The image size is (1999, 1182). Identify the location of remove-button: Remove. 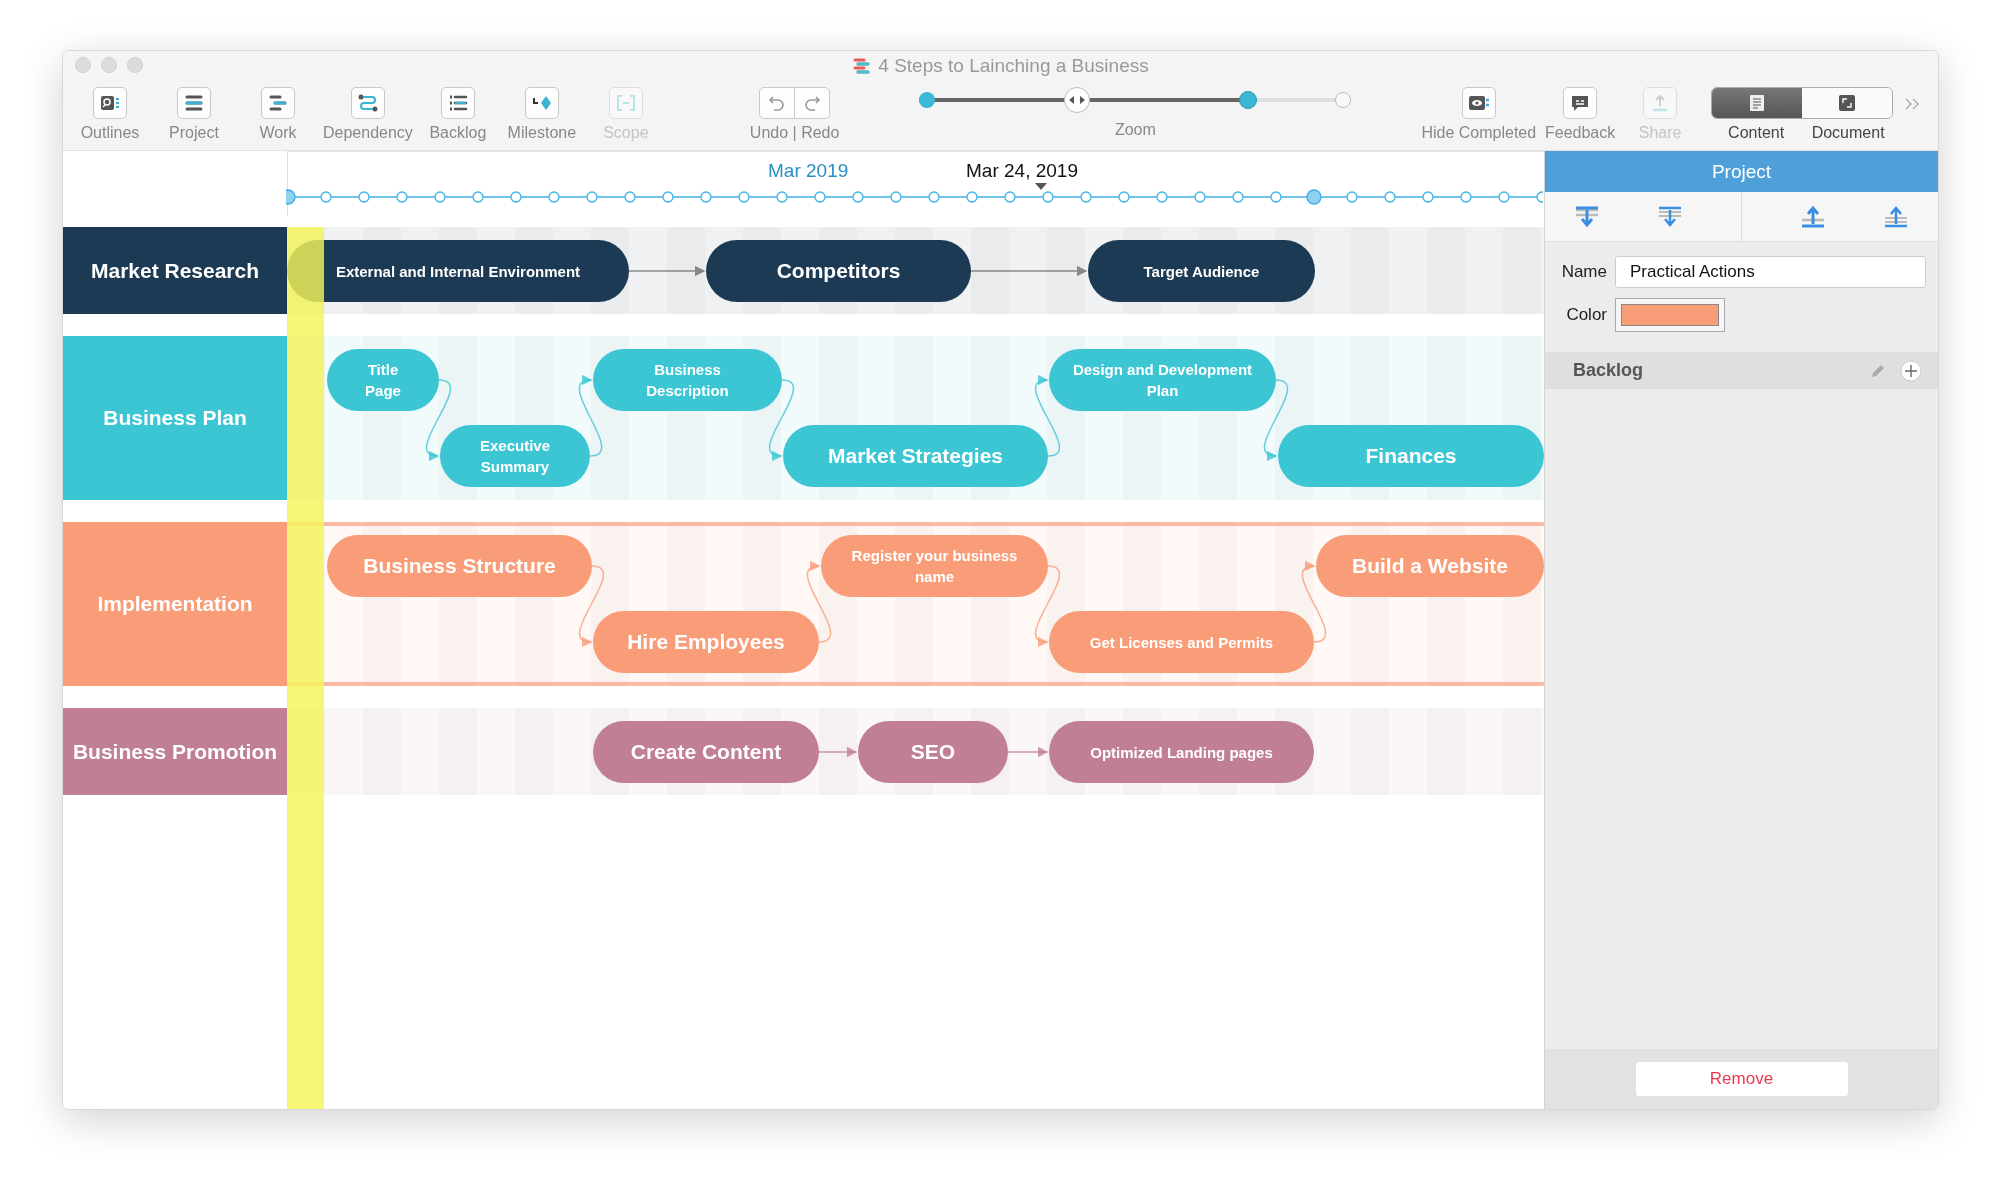
(1741, 1079).